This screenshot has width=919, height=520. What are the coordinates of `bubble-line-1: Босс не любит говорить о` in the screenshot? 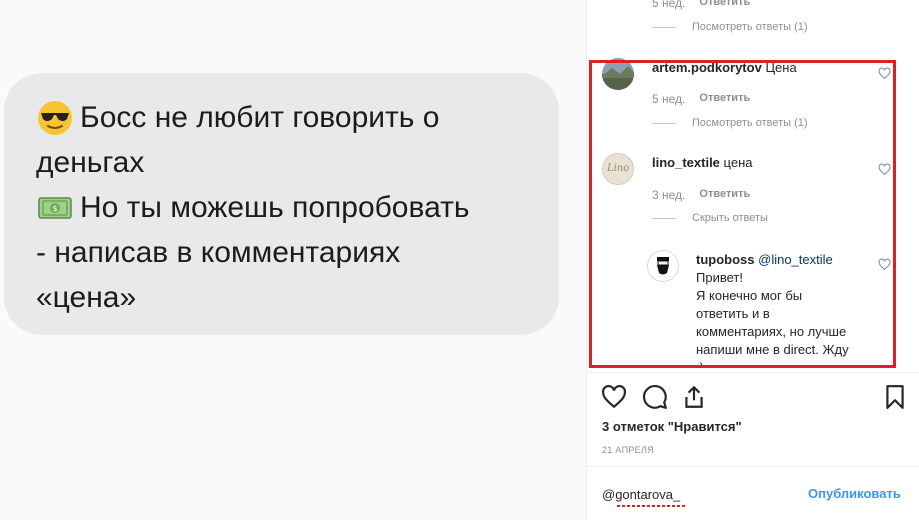 It's located at (297, 117).